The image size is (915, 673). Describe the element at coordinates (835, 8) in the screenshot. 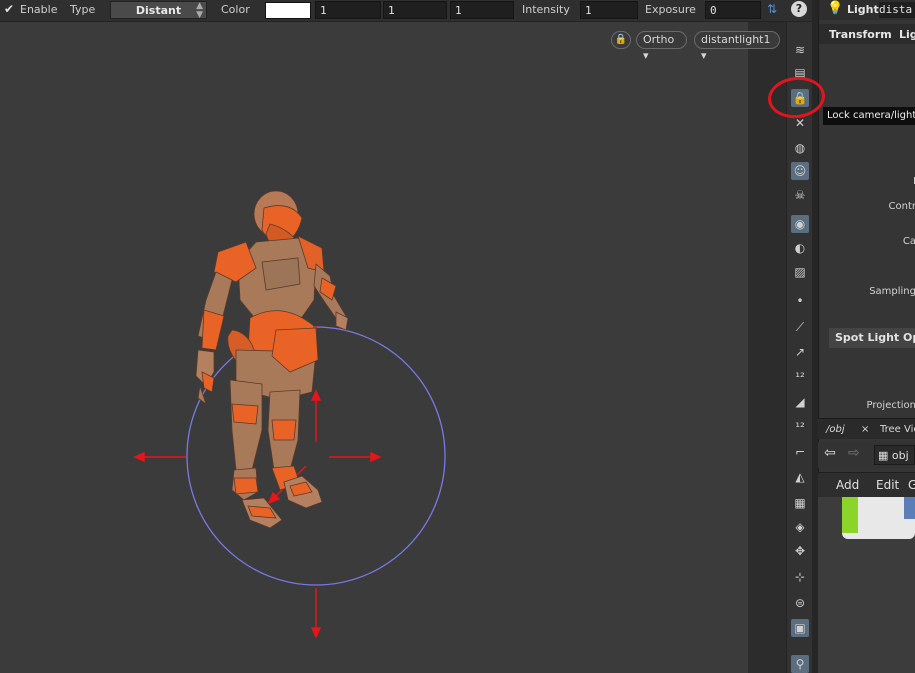

I see `light-bulb-icon: 💡` at that location.